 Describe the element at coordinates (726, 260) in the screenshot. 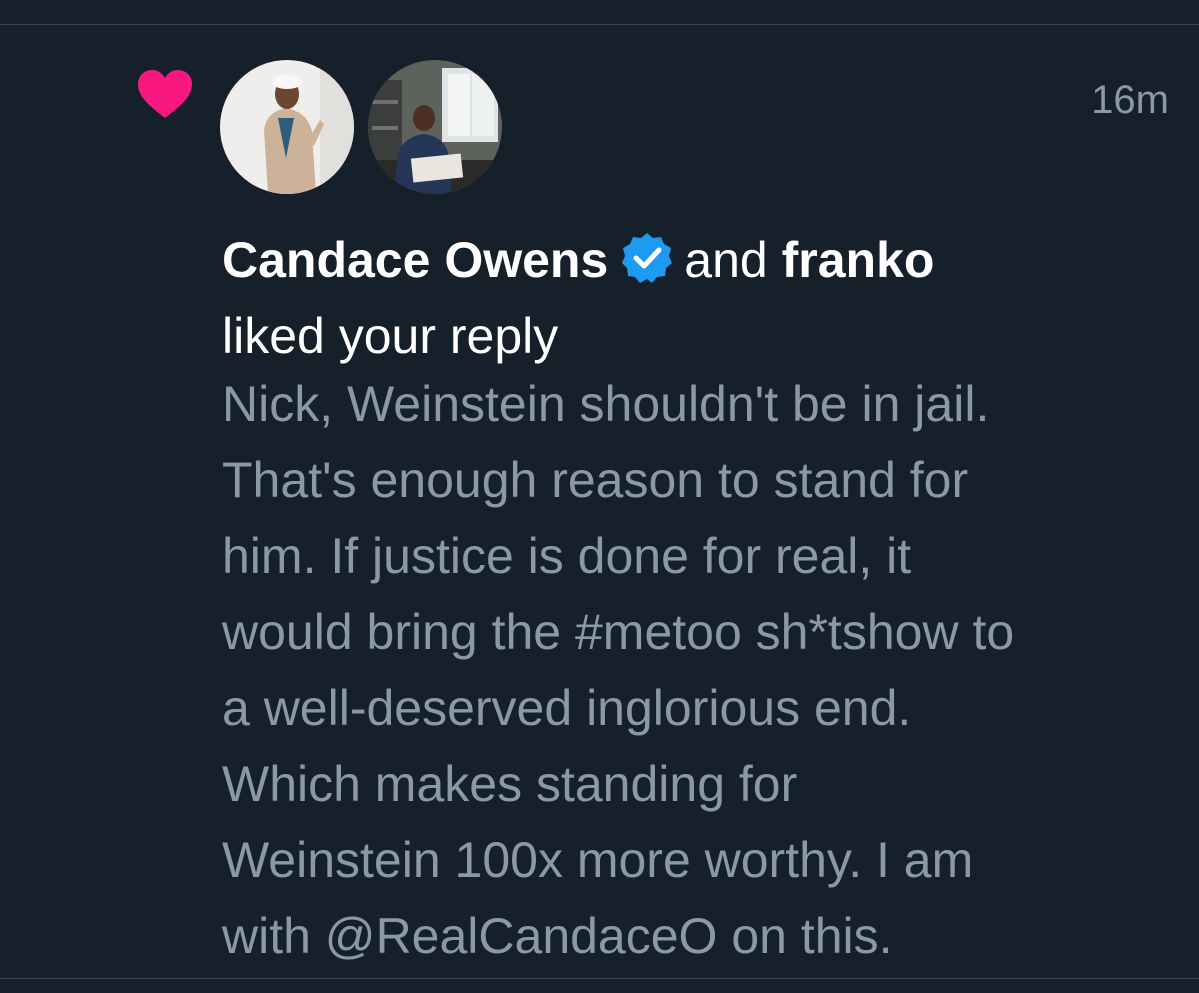

I see `conjunction-text: and` at that location.